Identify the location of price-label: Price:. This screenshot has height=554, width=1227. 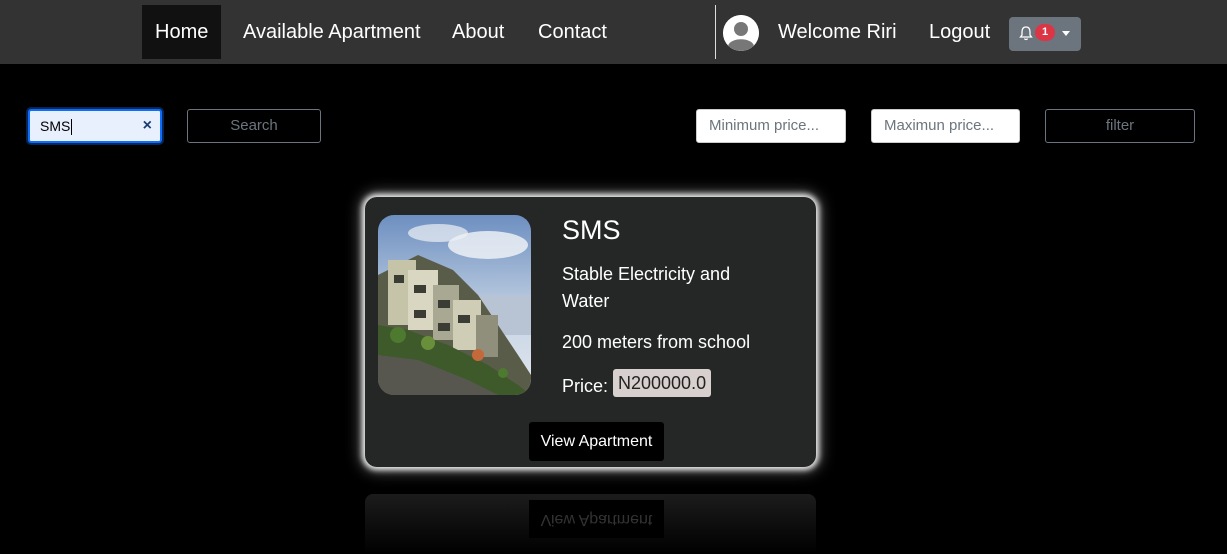
(585, 386).